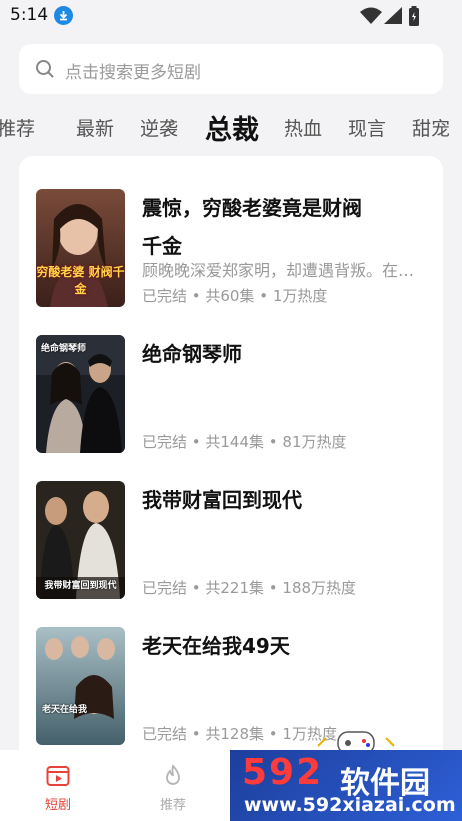 The height and width of the screenshot is (821, 462). Describe the element at coordinates (367, 127) in the screenshot. I see `tab-xianyan: 现言` at that location.